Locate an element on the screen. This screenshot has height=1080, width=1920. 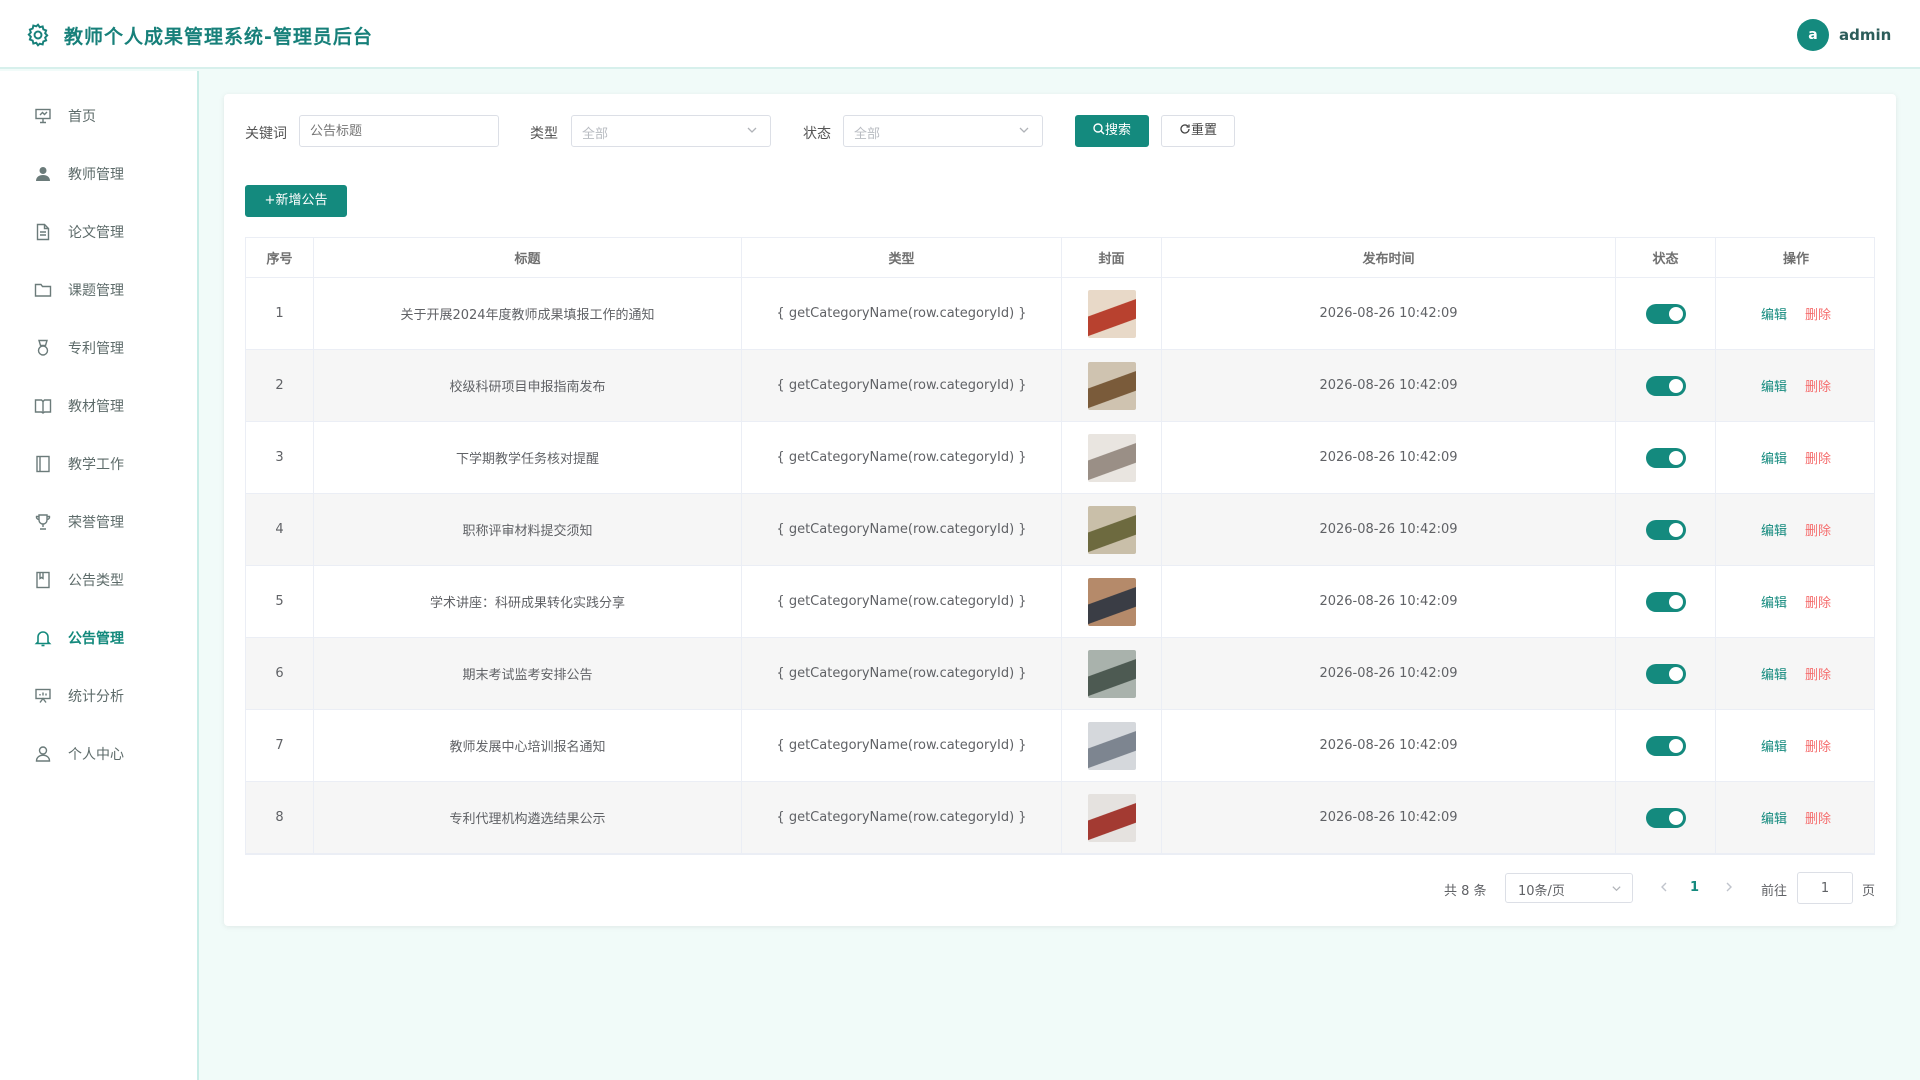
cell-title: 学术讲座：科研成果转化实践分享 is located at coordinates (528, 601).